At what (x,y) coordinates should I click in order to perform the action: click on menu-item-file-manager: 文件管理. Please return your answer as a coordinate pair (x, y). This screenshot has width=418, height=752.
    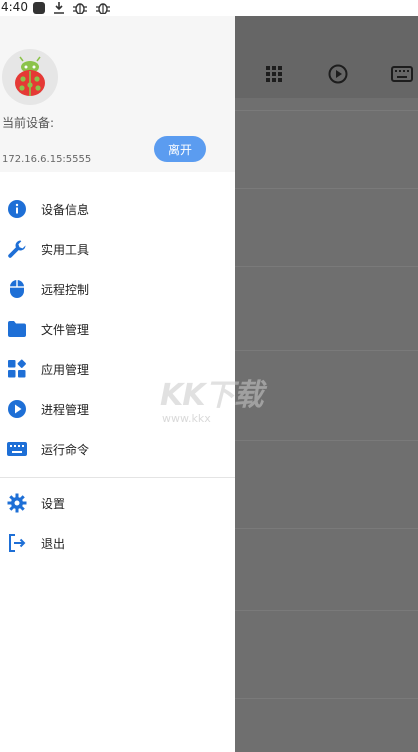
    Looking at the image, I should click on (117, 329).